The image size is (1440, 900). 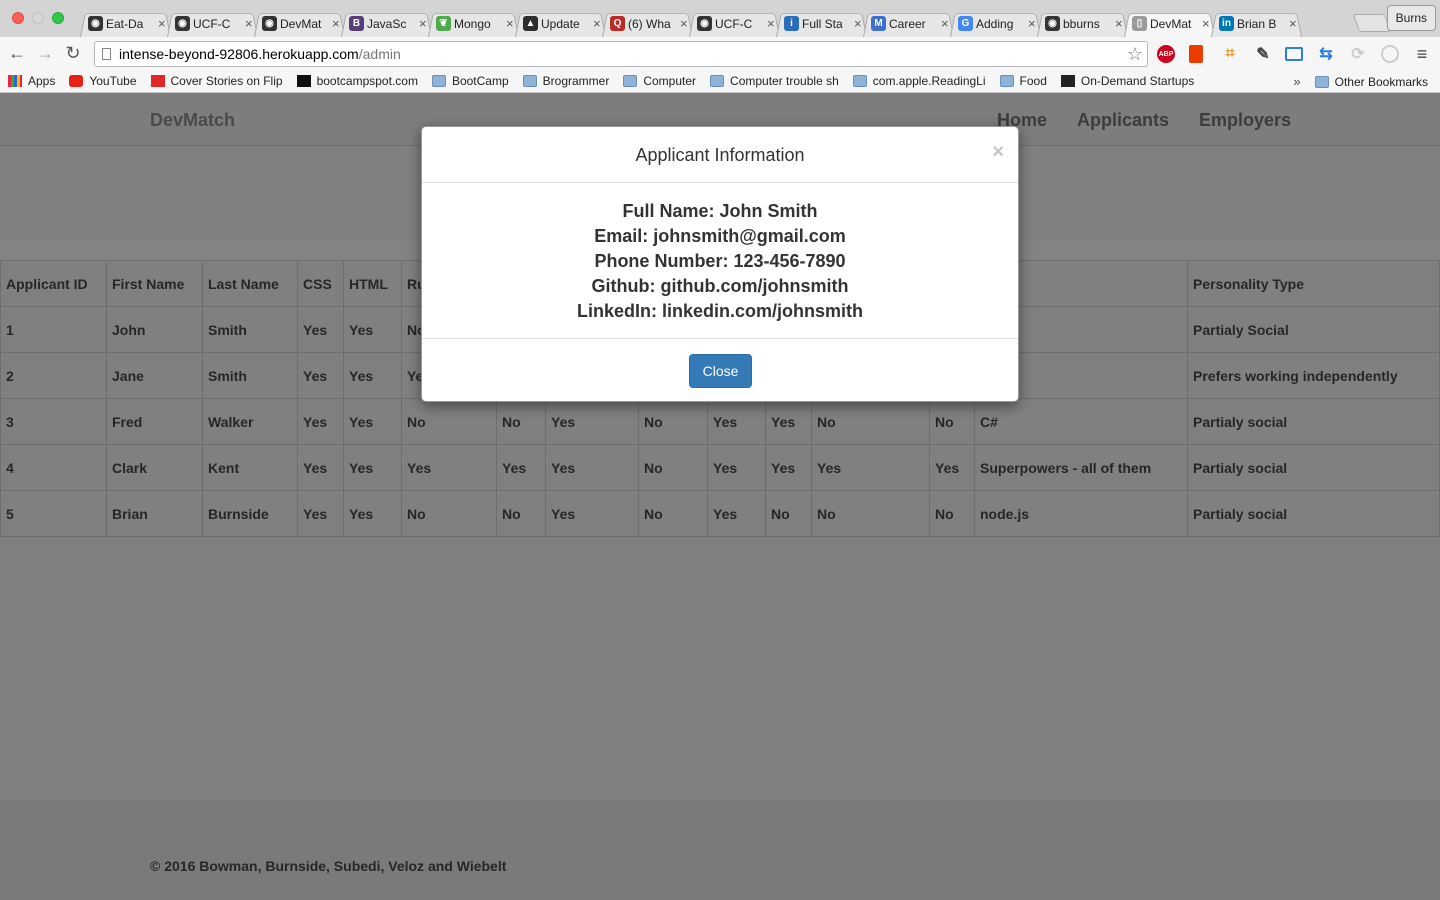 What do you see at coordinates (1294, 54) in the screenshot?
I see `screenshot-icon` at bounding box center [1294, 54].